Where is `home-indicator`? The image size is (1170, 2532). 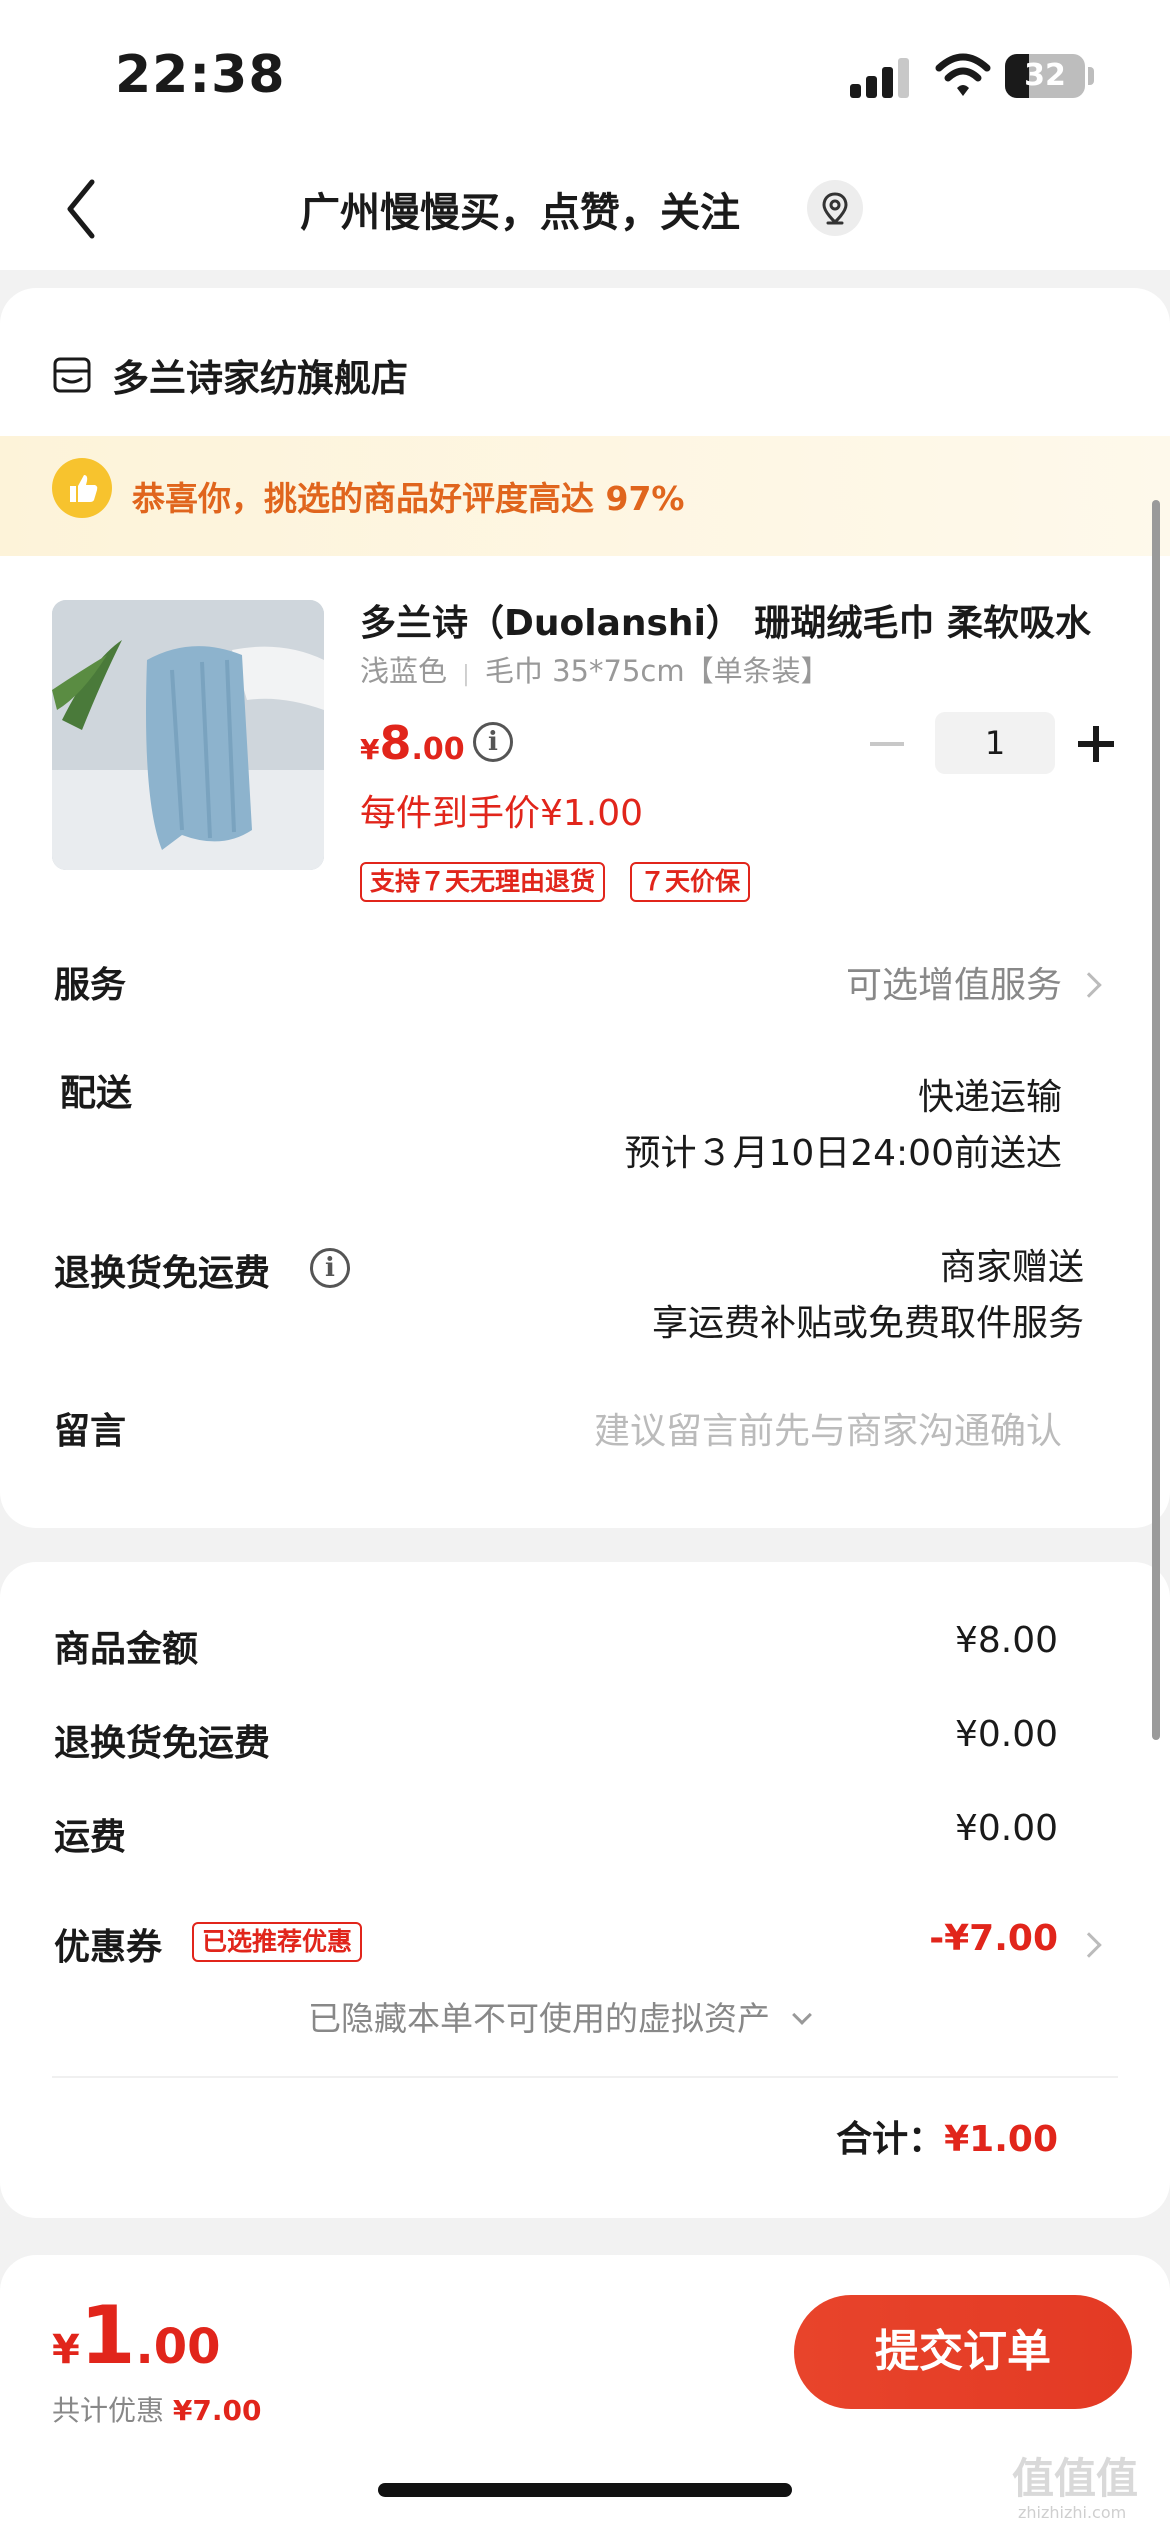 home-indicator is located at coordinates (585, 2490).